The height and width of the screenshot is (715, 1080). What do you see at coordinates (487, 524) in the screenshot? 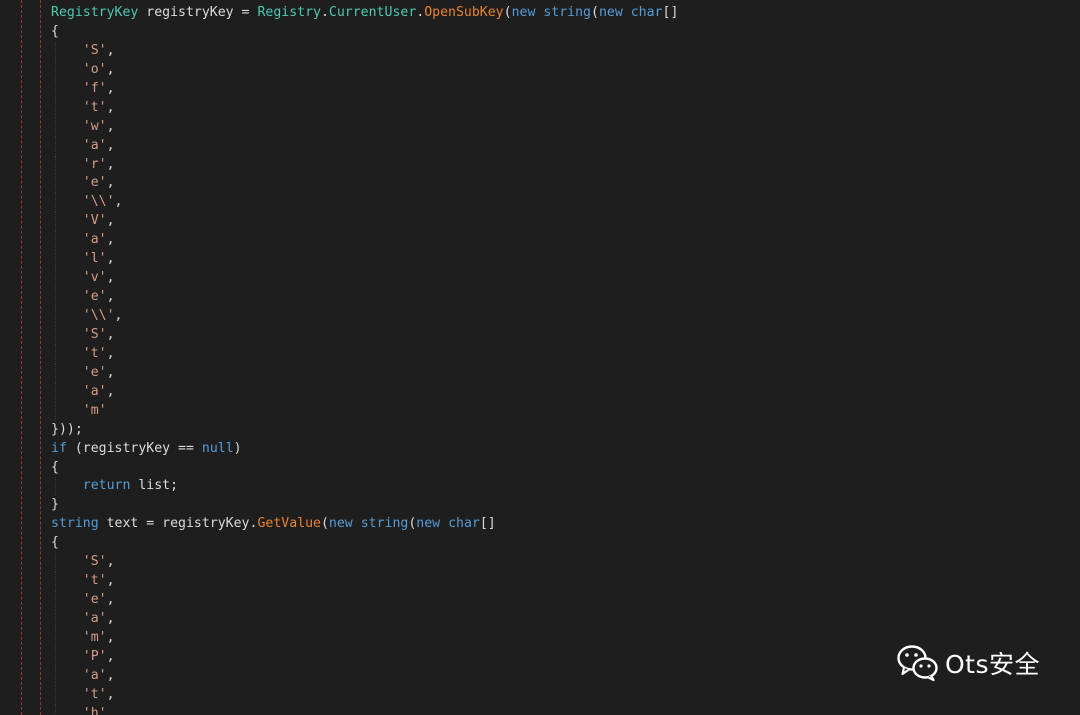
I see `code-token: []` at bounding box center [487, 524].